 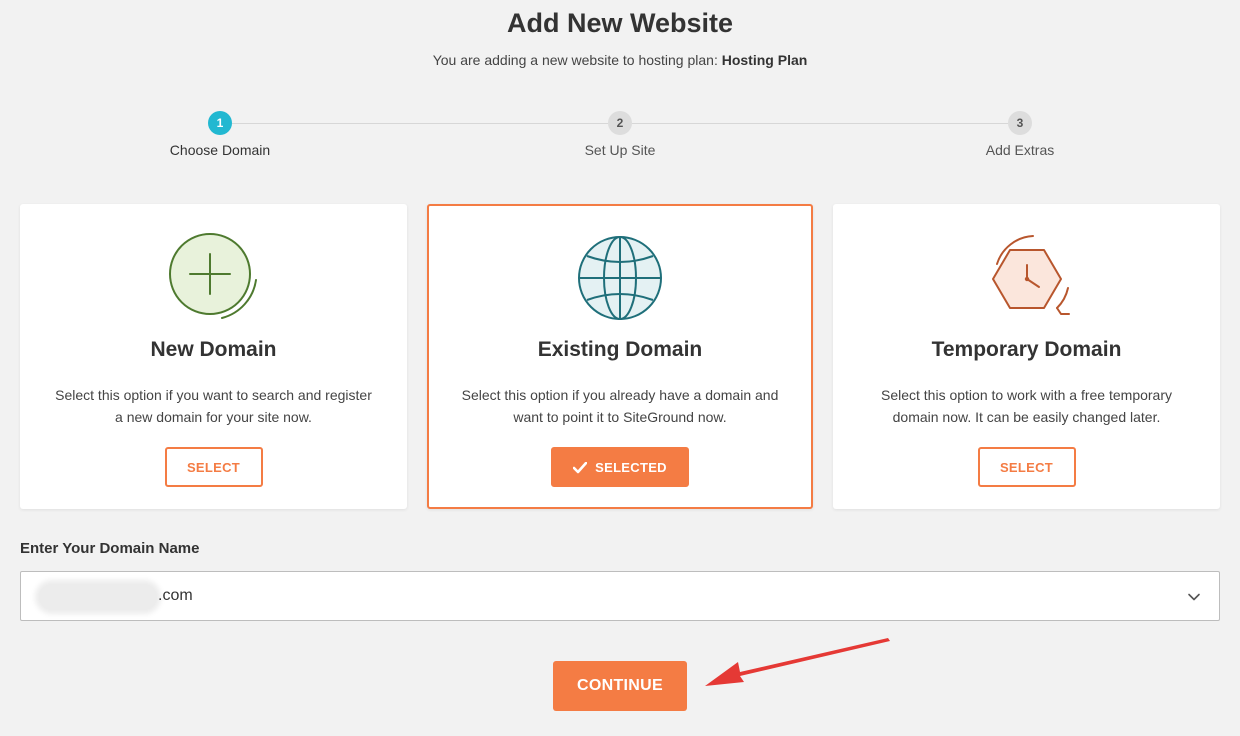 What do you see at coordinates (213, 349) in the screenshot?
I see `card-title: New Domain` at bounding box center [213, 349].